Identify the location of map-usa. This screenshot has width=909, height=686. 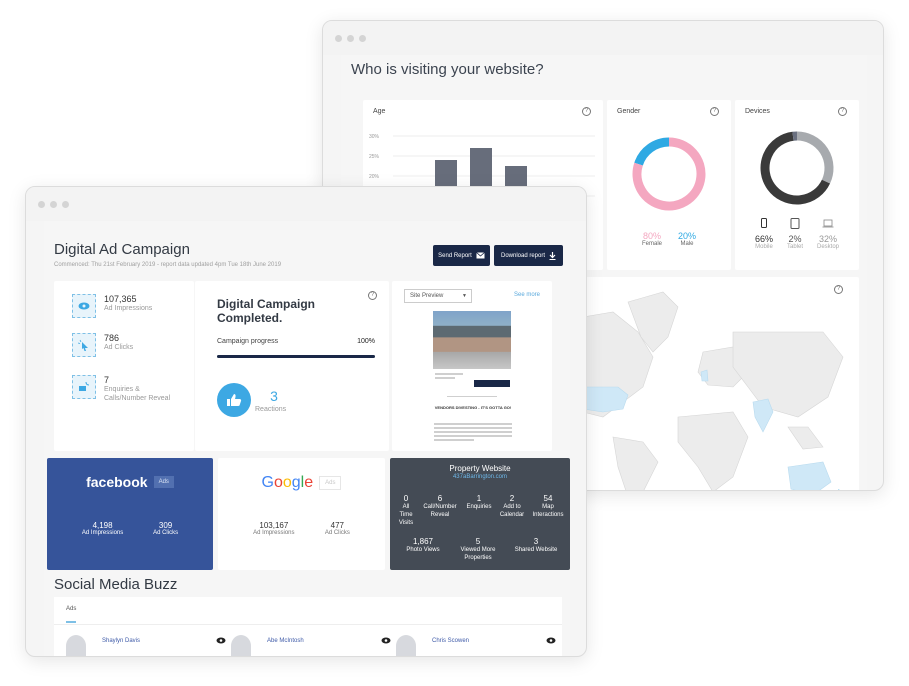
(606, 399).